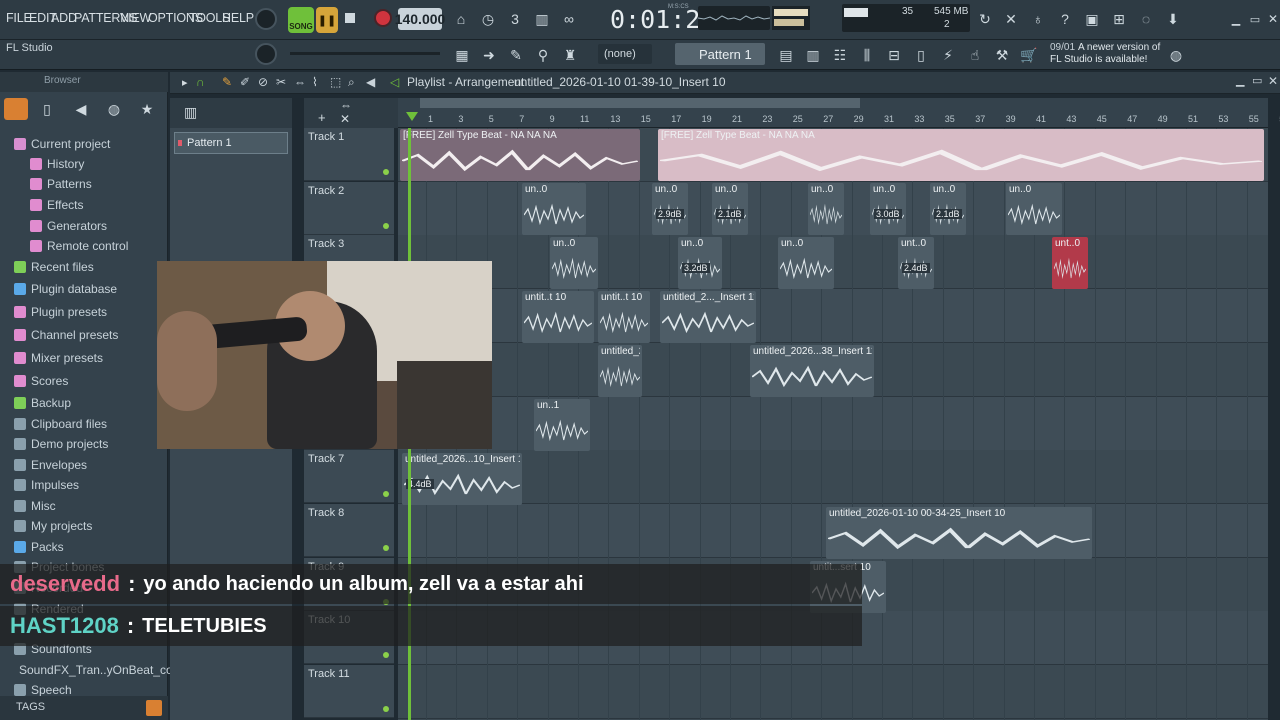  I want to click on play-icon: ▸, so click(185, 82).